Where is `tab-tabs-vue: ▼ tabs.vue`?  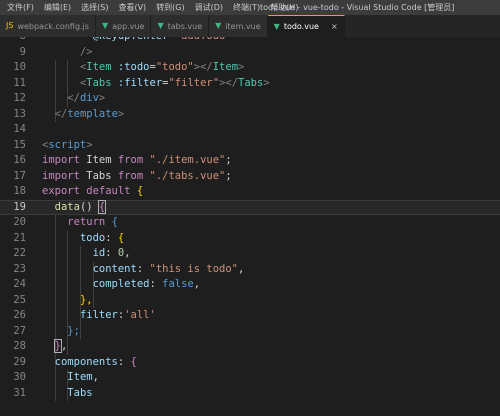
tab-tabs-vue: ▼ tabs.vue is located at coordinates (180, 26).